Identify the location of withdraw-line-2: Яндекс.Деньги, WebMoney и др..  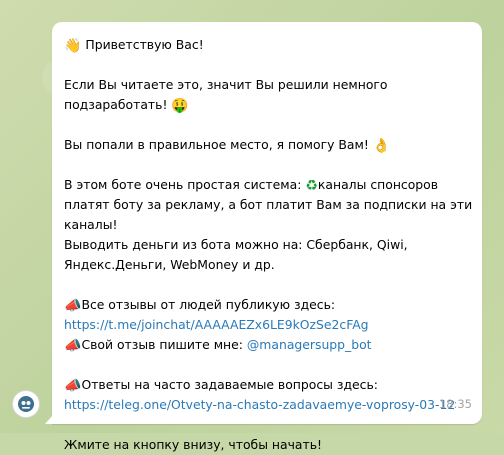
(169, 264).